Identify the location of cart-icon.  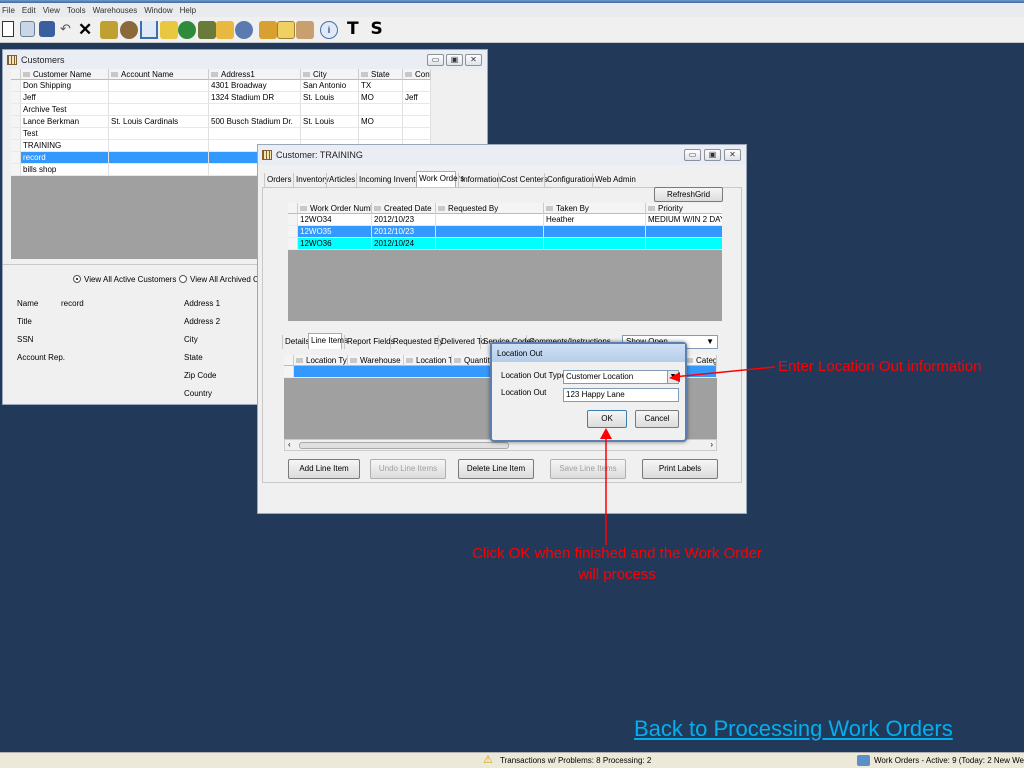
(863, 760).